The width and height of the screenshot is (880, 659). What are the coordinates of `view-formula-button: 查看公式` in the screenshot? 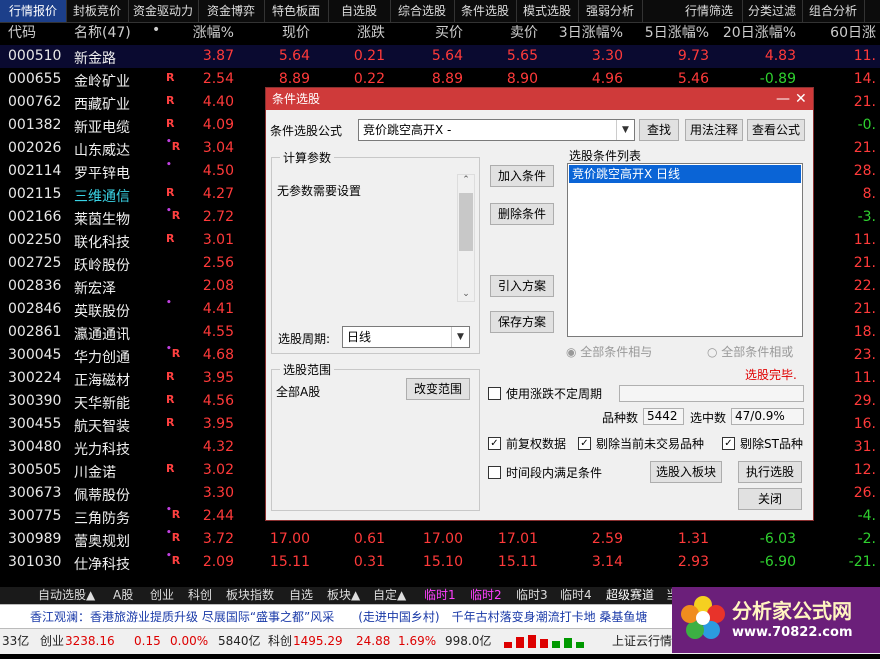 It's located at (776, 130).